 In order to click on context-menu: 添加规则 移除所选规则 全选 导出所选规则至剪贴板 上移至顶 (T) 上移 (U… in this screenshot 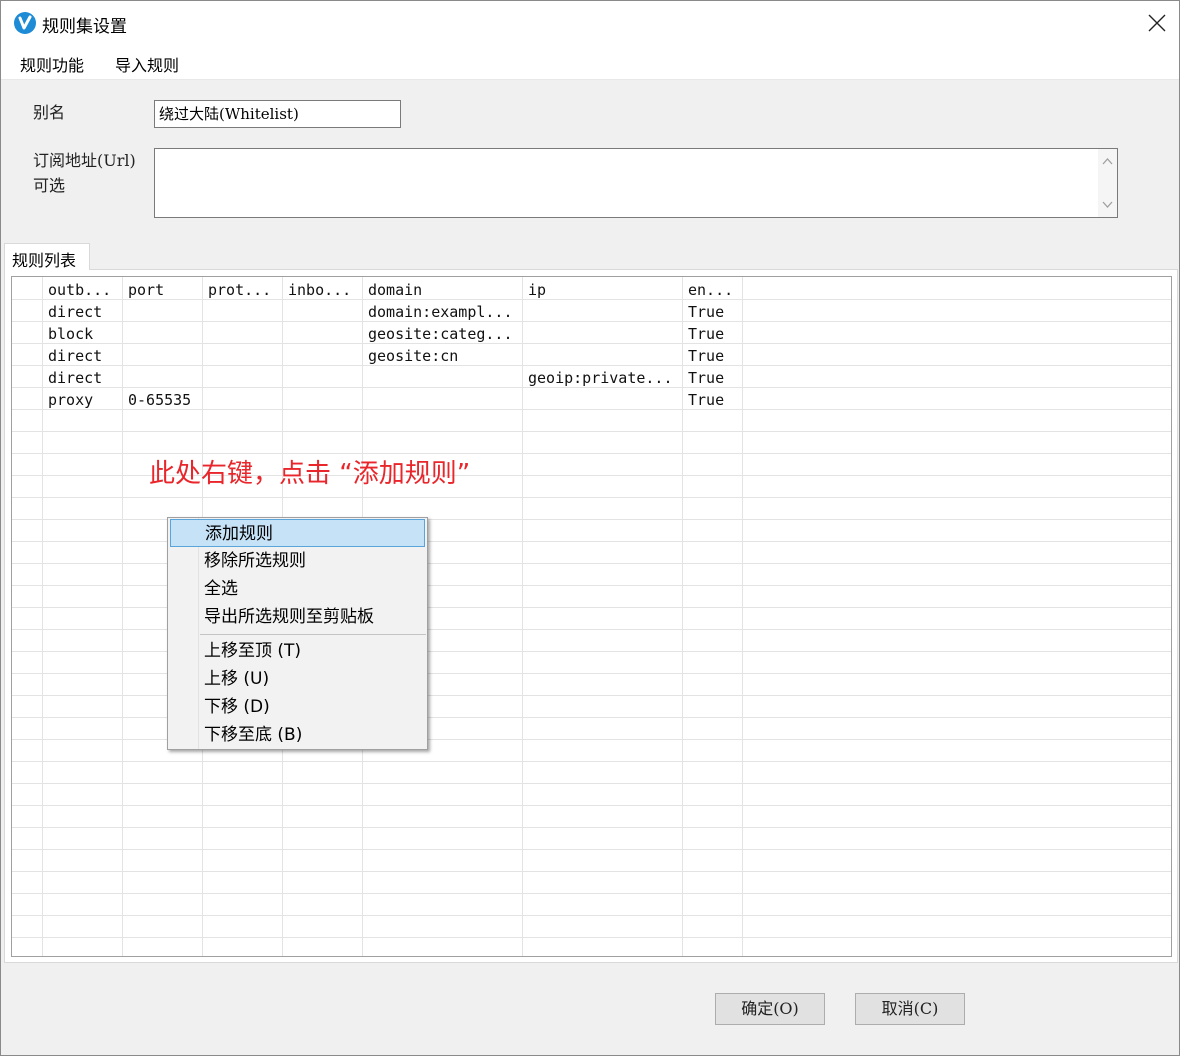, I will do `click(297, 633)`.